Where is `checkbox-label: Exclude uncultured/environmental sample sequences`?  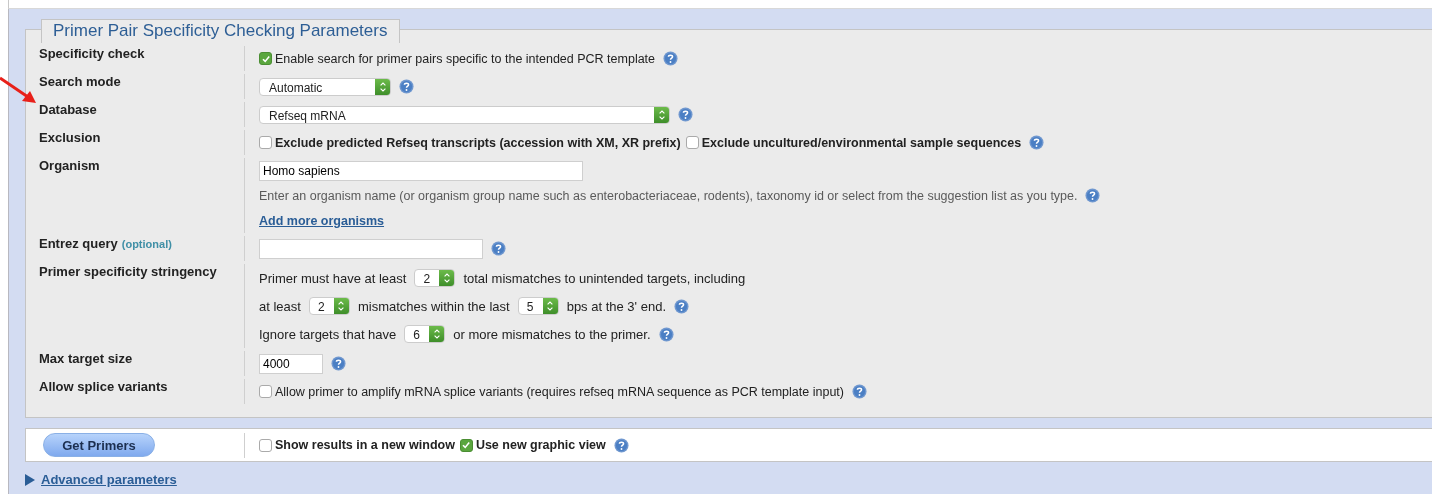
checkbox-label: Exclude uncultured/environmental sample sequences is located at coordinates (861, 142).